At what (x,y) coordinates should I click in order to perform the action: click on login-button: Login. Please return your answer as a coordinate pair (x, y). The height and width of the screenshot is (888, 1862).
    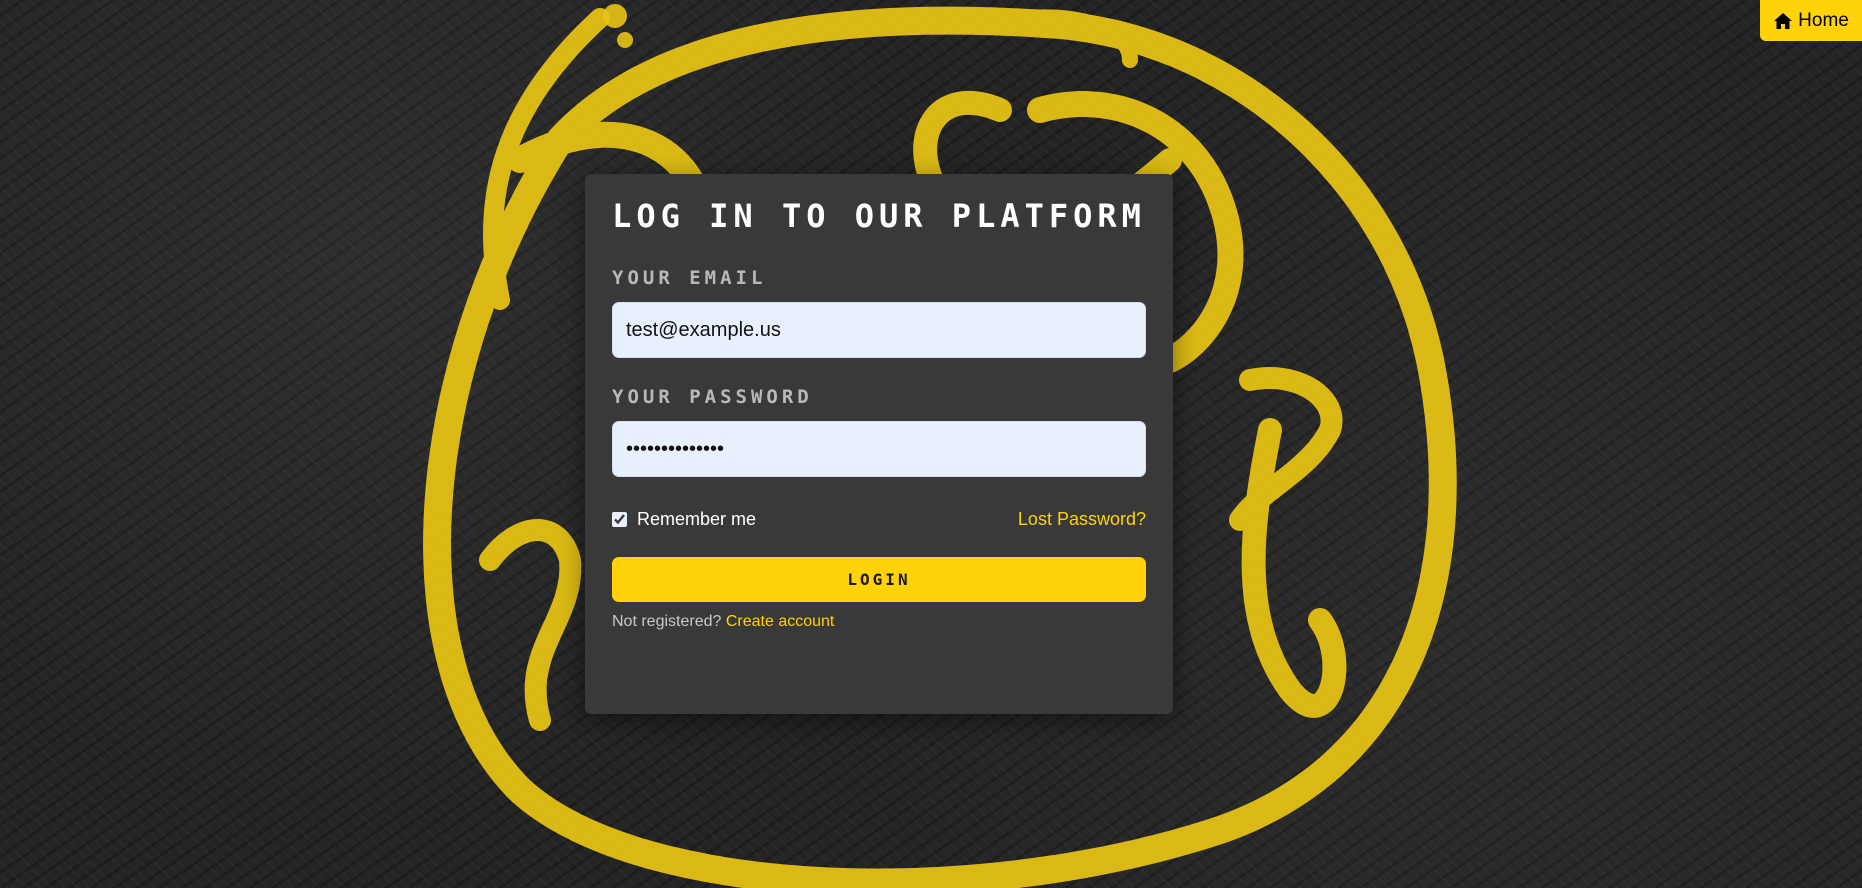
    Looking at the image, I should click on (879, 579).